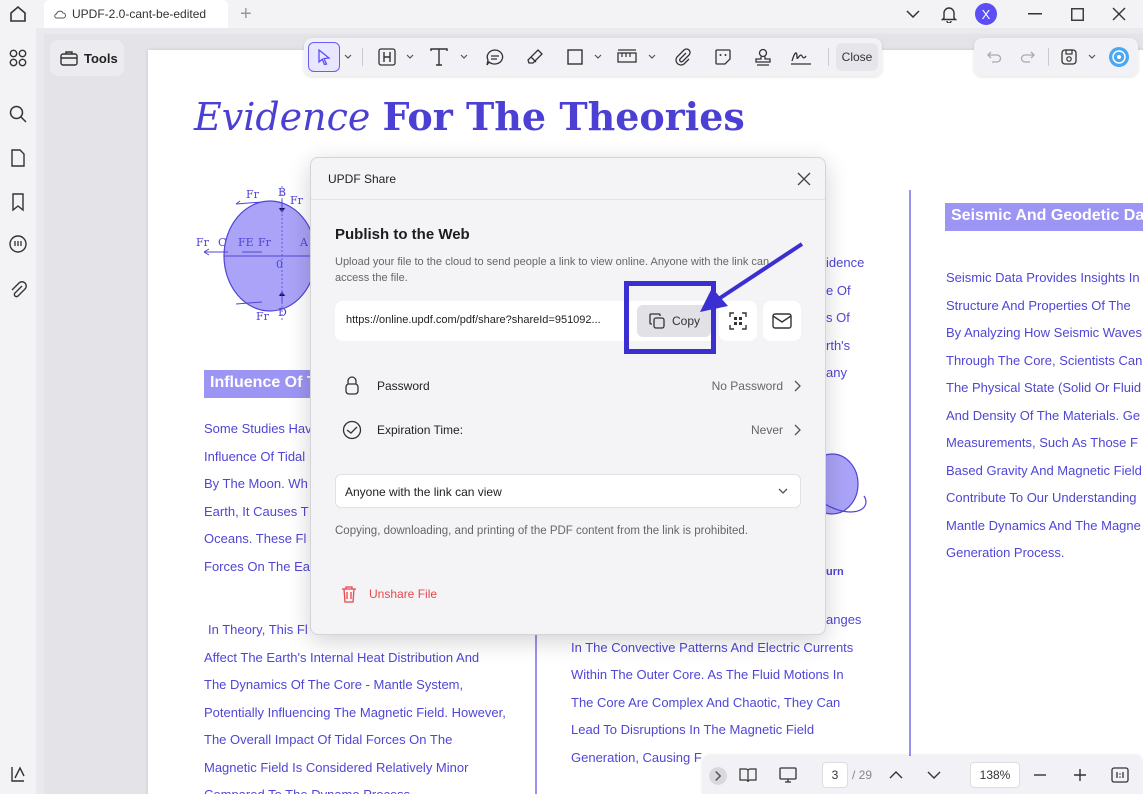 The image size is (1143, 794). What do you see at coordinates (627, 57) in the screenshot?
I see `measure-tool-icon` at bounding box center [627, 57].